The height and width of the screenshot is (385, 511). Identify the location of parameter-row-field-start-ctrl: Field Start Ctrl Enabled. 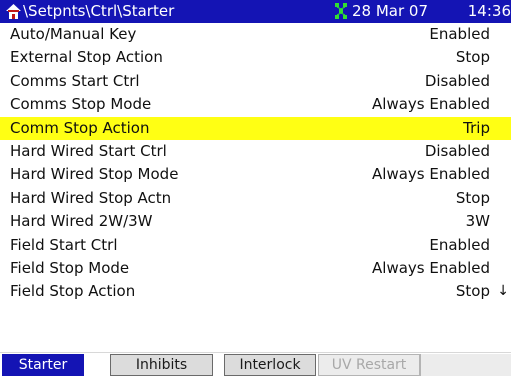
(255, 245).